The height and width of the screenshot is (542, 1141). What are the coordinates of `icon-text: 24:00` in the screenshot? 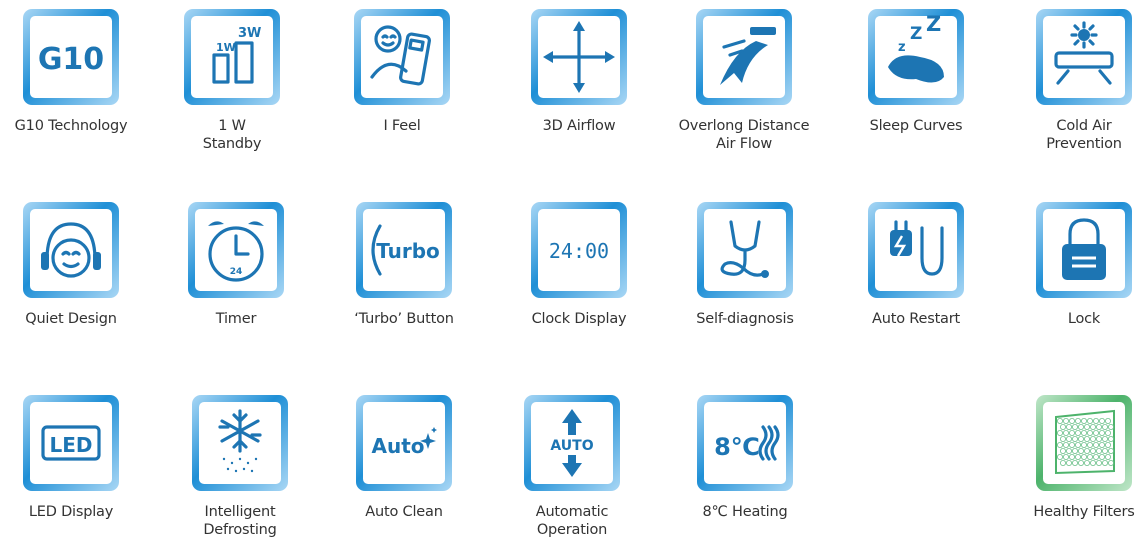 It's located at (579, 251).